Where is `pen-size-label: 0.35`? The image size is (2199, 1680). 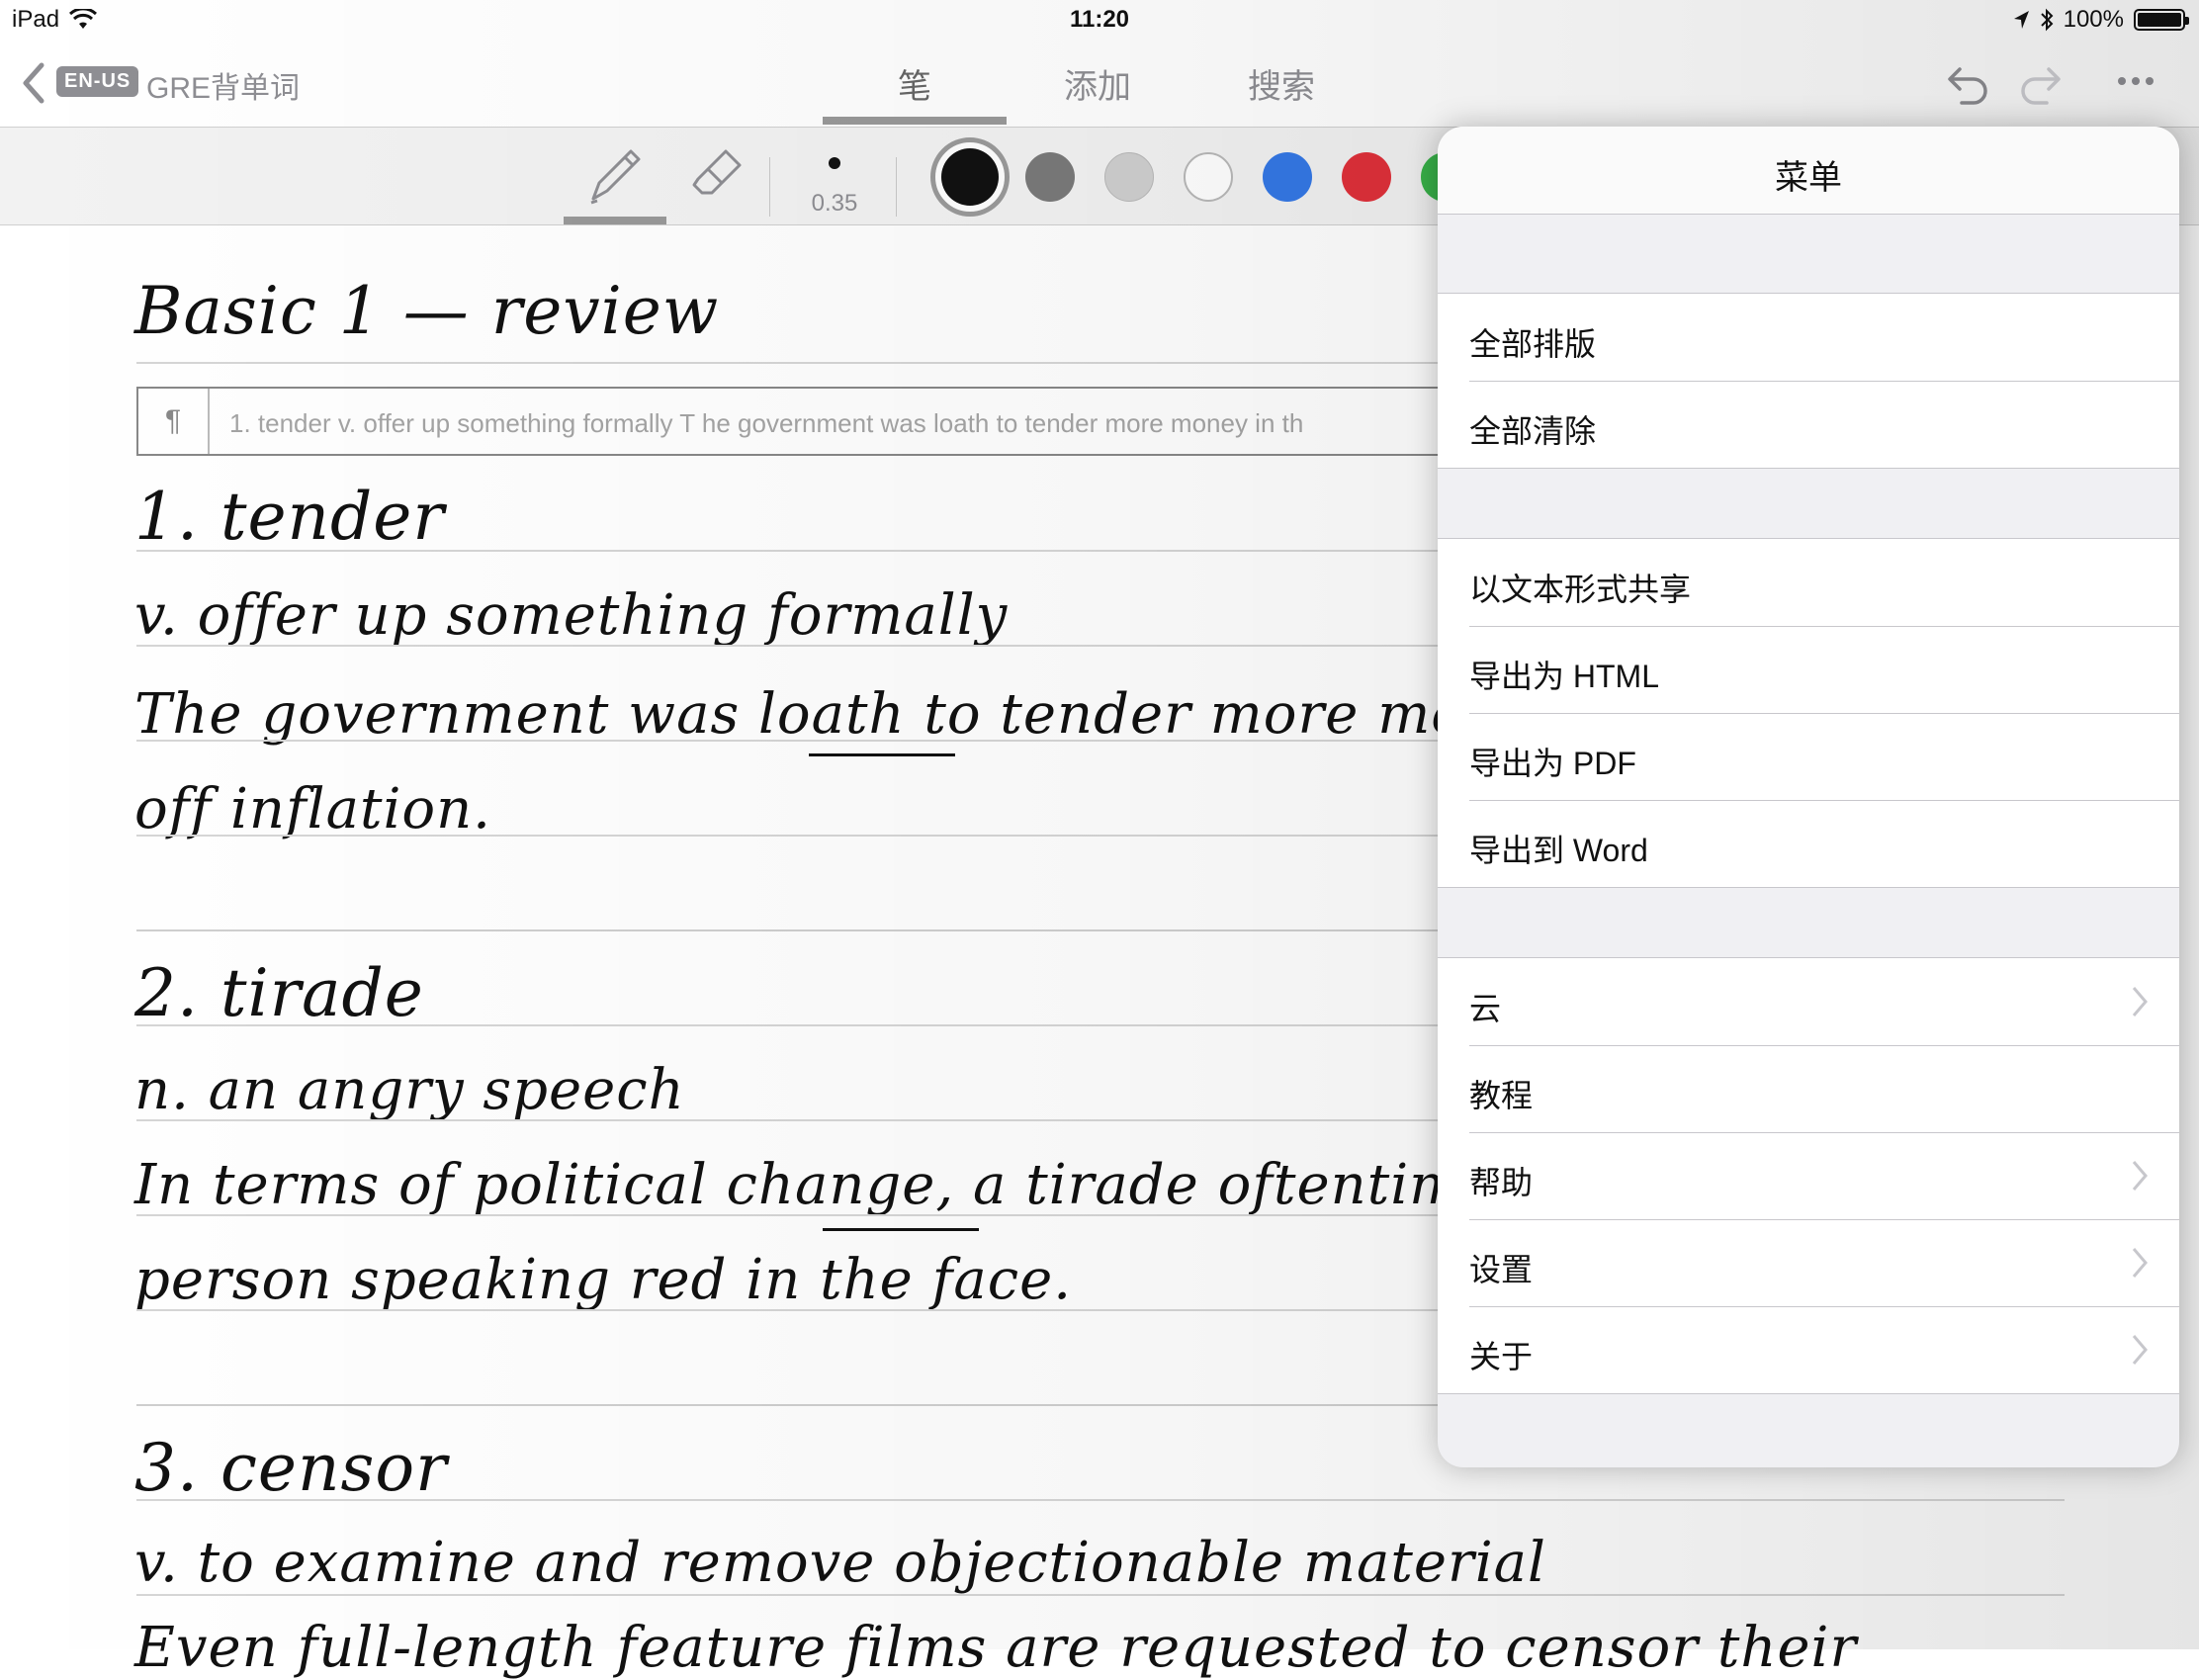
pen-size-label: 0.35 is located at coordinates (834, 204).